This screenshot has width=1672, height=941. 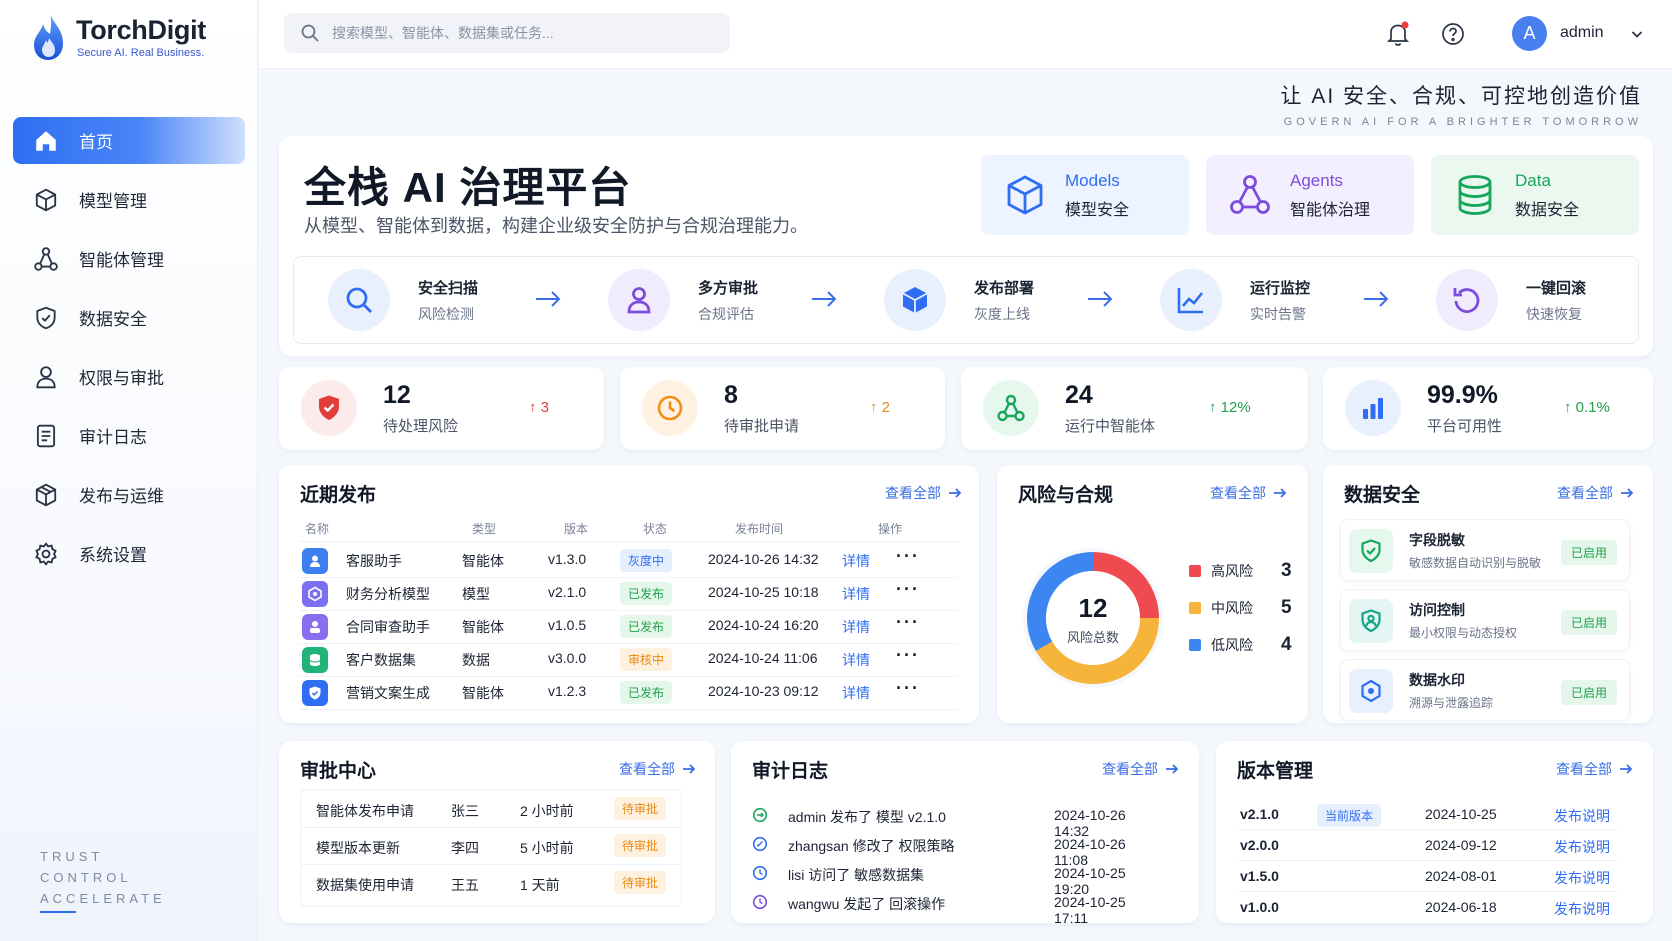 I want to click on list-item: zhangsan 修改了 权限策略 2024-10-26 11:08, so click(x=957, y=850).